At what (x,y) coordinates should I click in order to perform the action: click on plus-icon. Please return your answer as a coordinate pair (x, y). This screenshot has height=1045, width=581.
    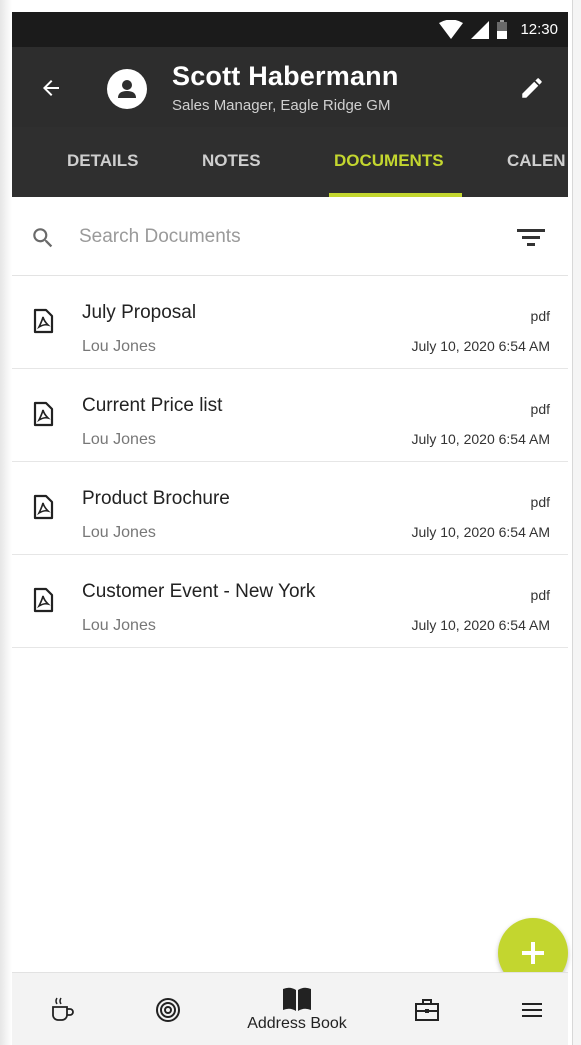
    Looking at the image, I should click on (533, 953).